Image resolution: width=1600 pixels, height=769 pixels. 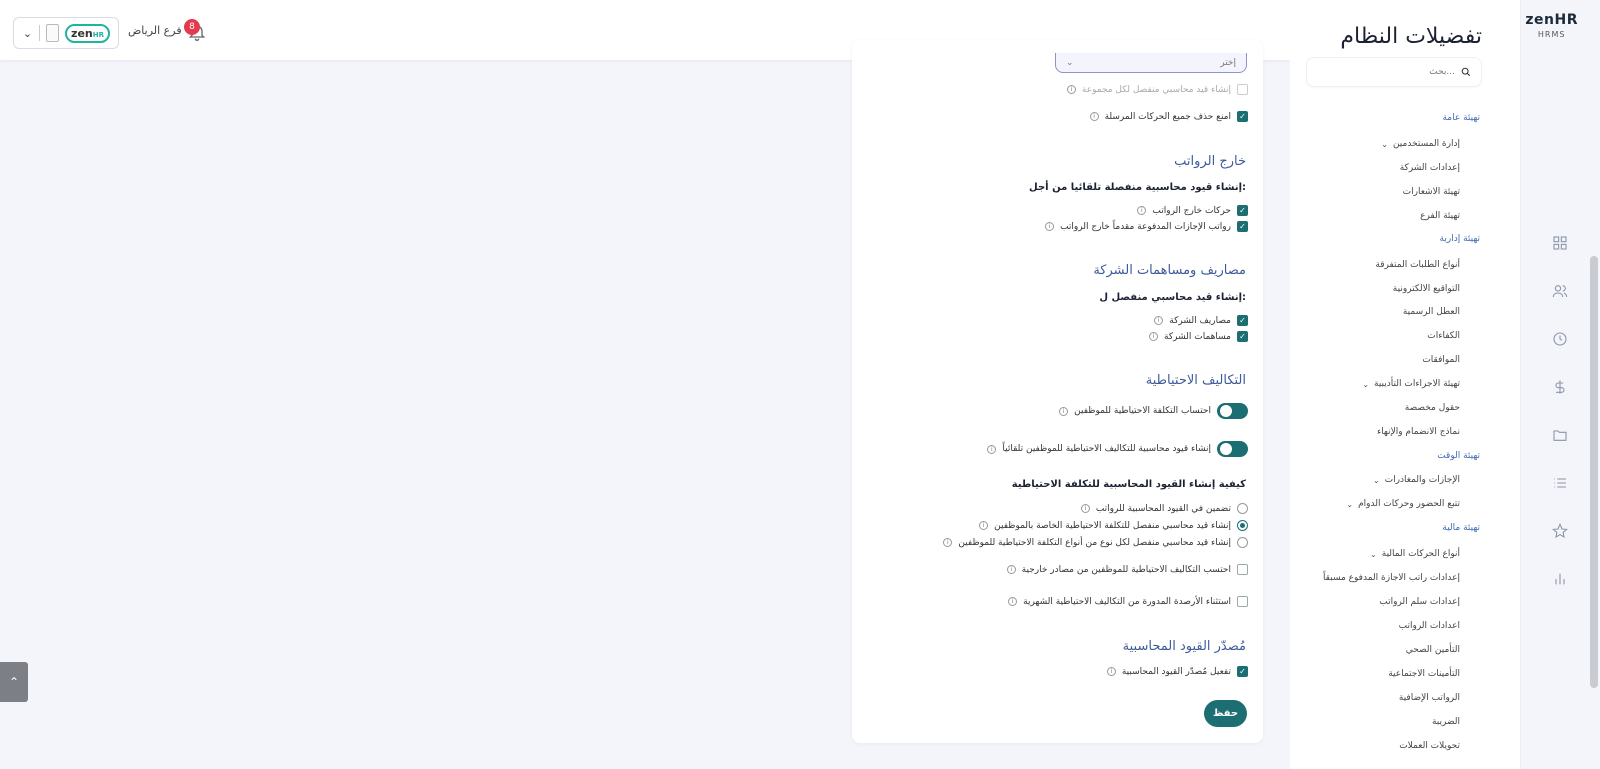 I want to click on chevron-down-icon: ⌄, so click(x=1373, y=554).